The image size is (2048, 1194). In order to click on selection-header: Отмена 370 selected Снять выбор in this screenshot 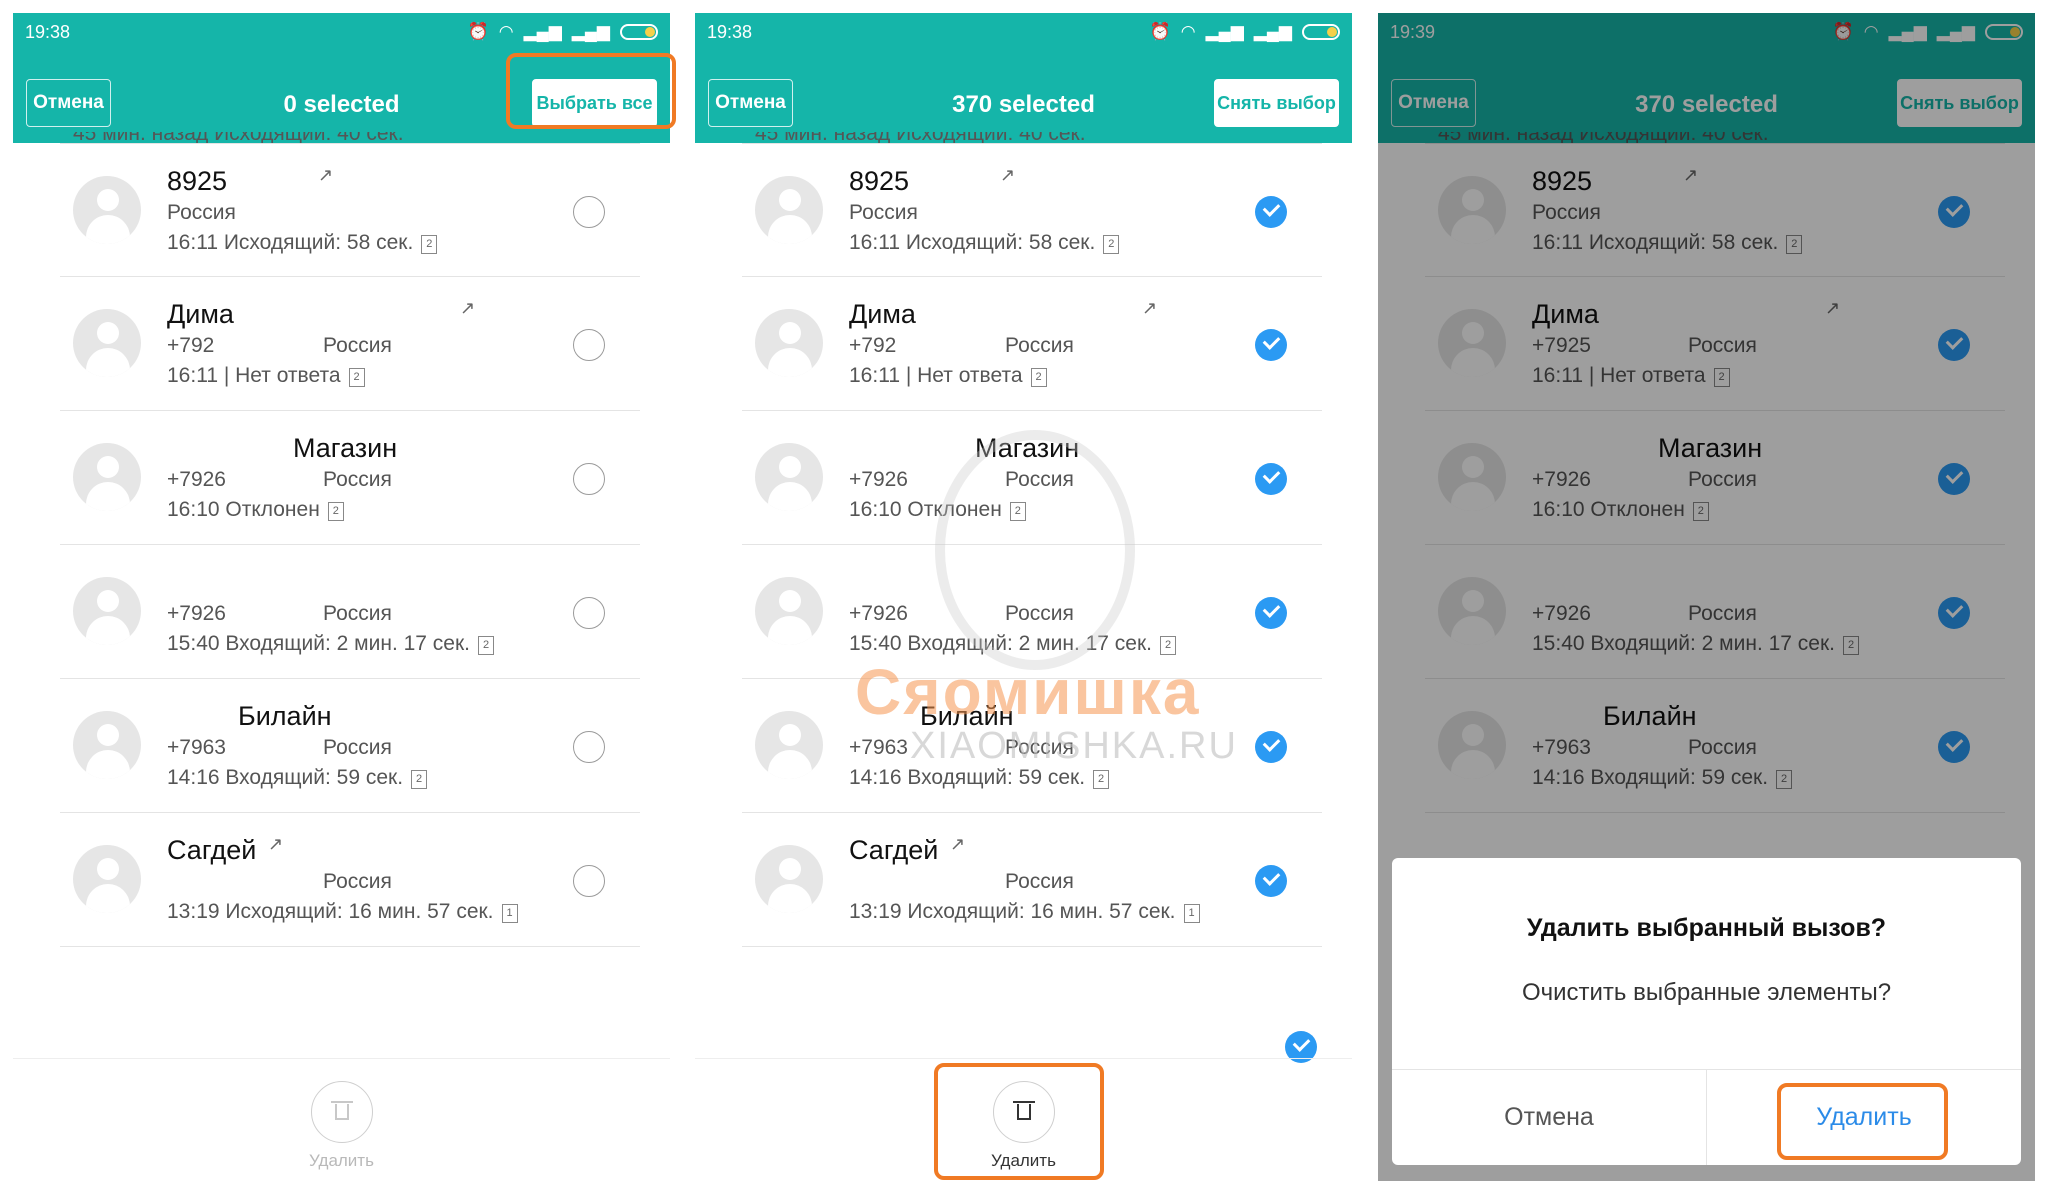, I will do `click(1023, 98)`.